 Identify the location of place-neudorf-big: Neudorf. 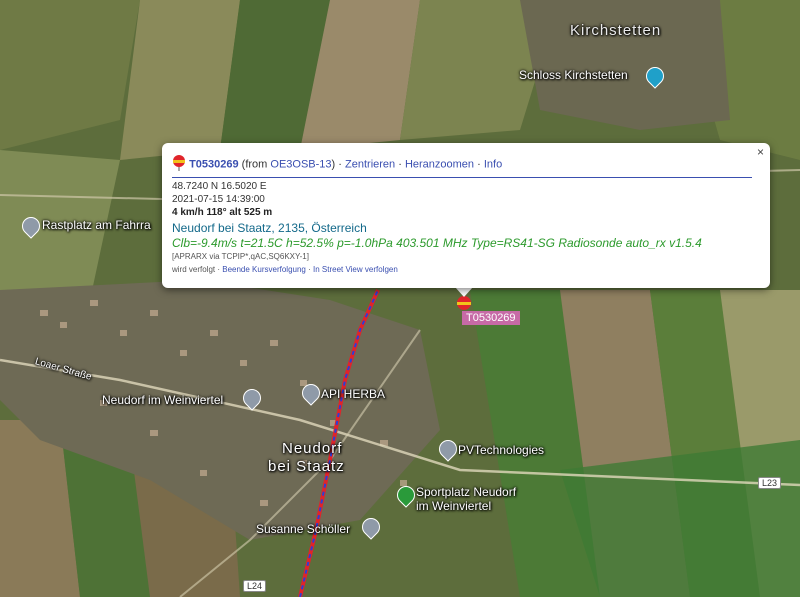
(312, 448).